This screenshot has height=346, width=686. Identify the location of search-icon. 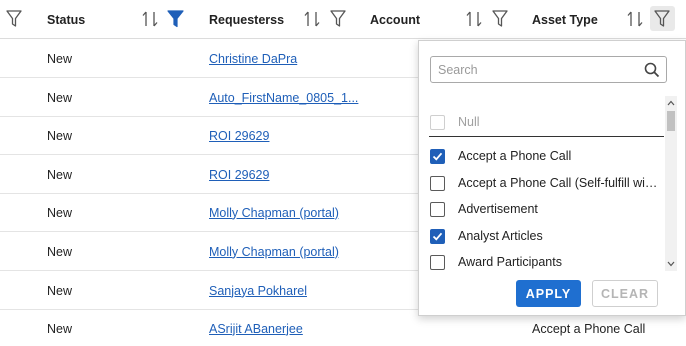
(652, 71).